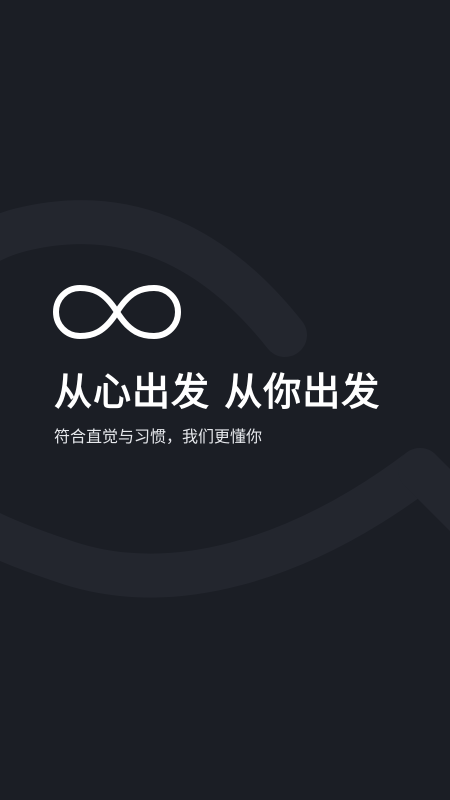  What do you see at coordinates (117, 312) in the screenshot?
I see `infinity-icon` at bounding box center [117, 312].